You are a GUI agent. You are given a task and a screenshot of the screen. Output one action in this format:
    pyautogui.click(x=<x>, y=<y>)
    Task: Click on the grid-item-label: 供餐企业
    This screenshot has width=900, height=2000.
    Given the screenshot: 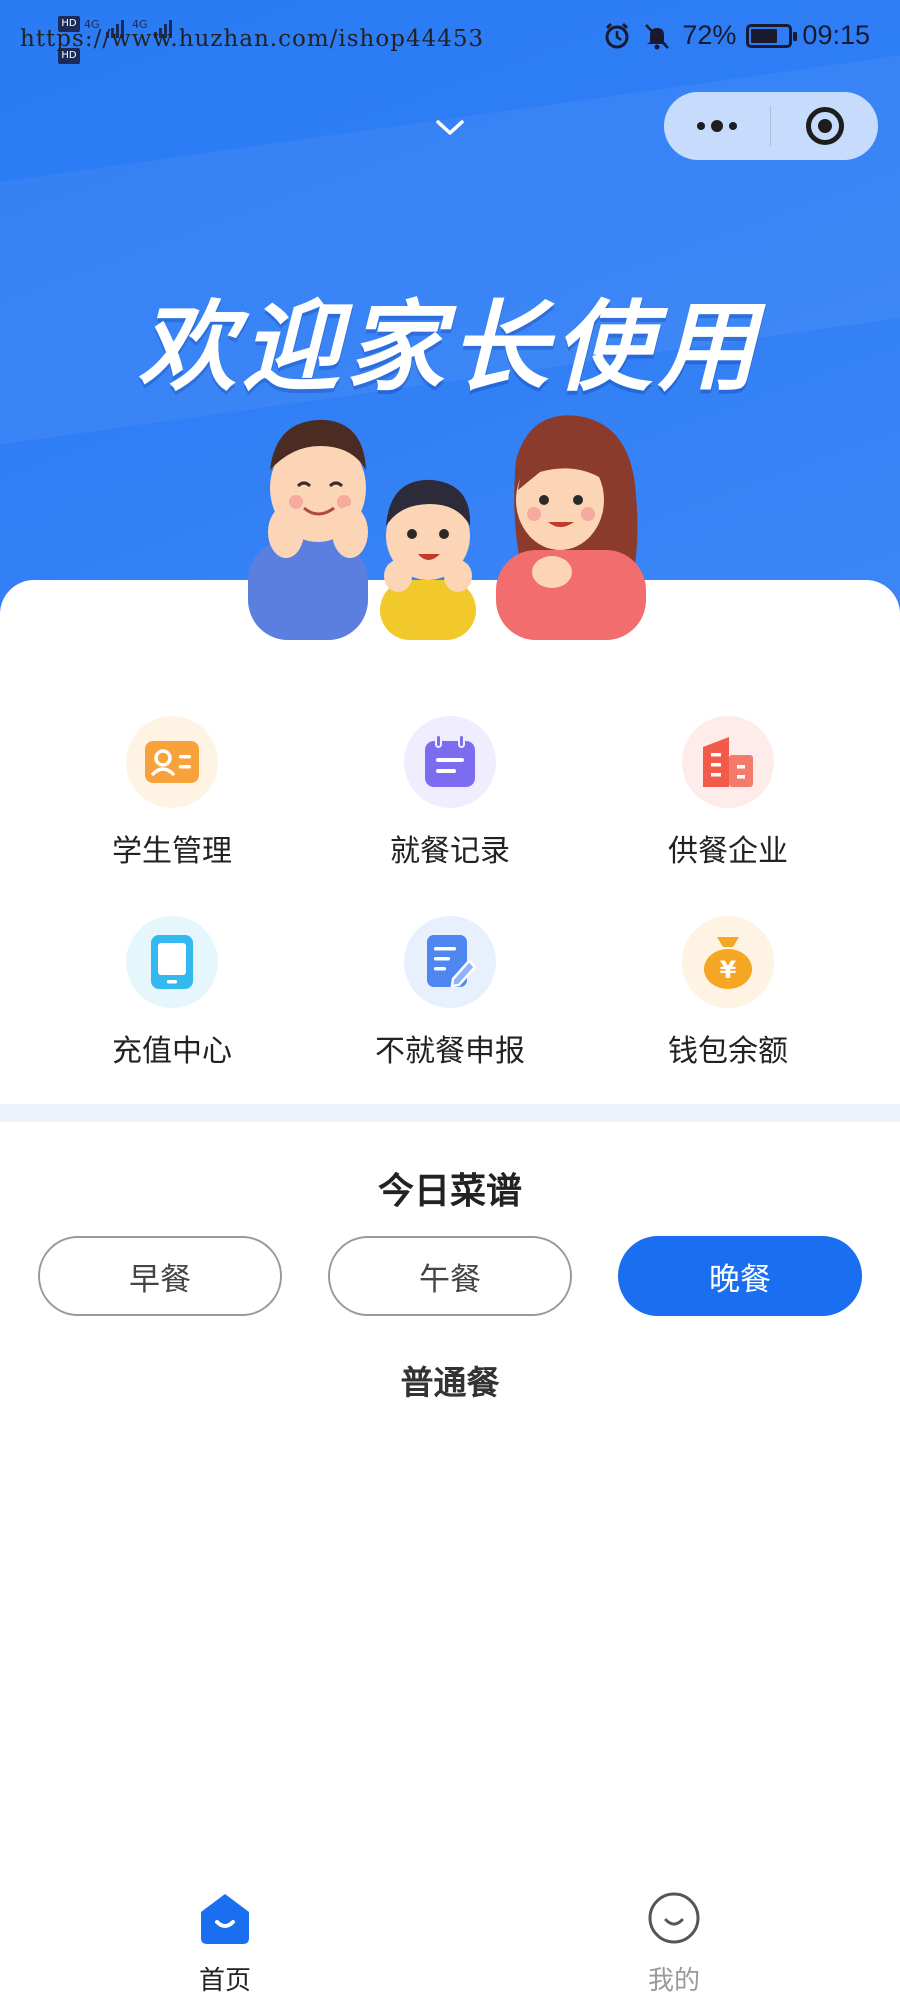 What is the action you would take?
    pyautogui.click(x=728, y=851)
    